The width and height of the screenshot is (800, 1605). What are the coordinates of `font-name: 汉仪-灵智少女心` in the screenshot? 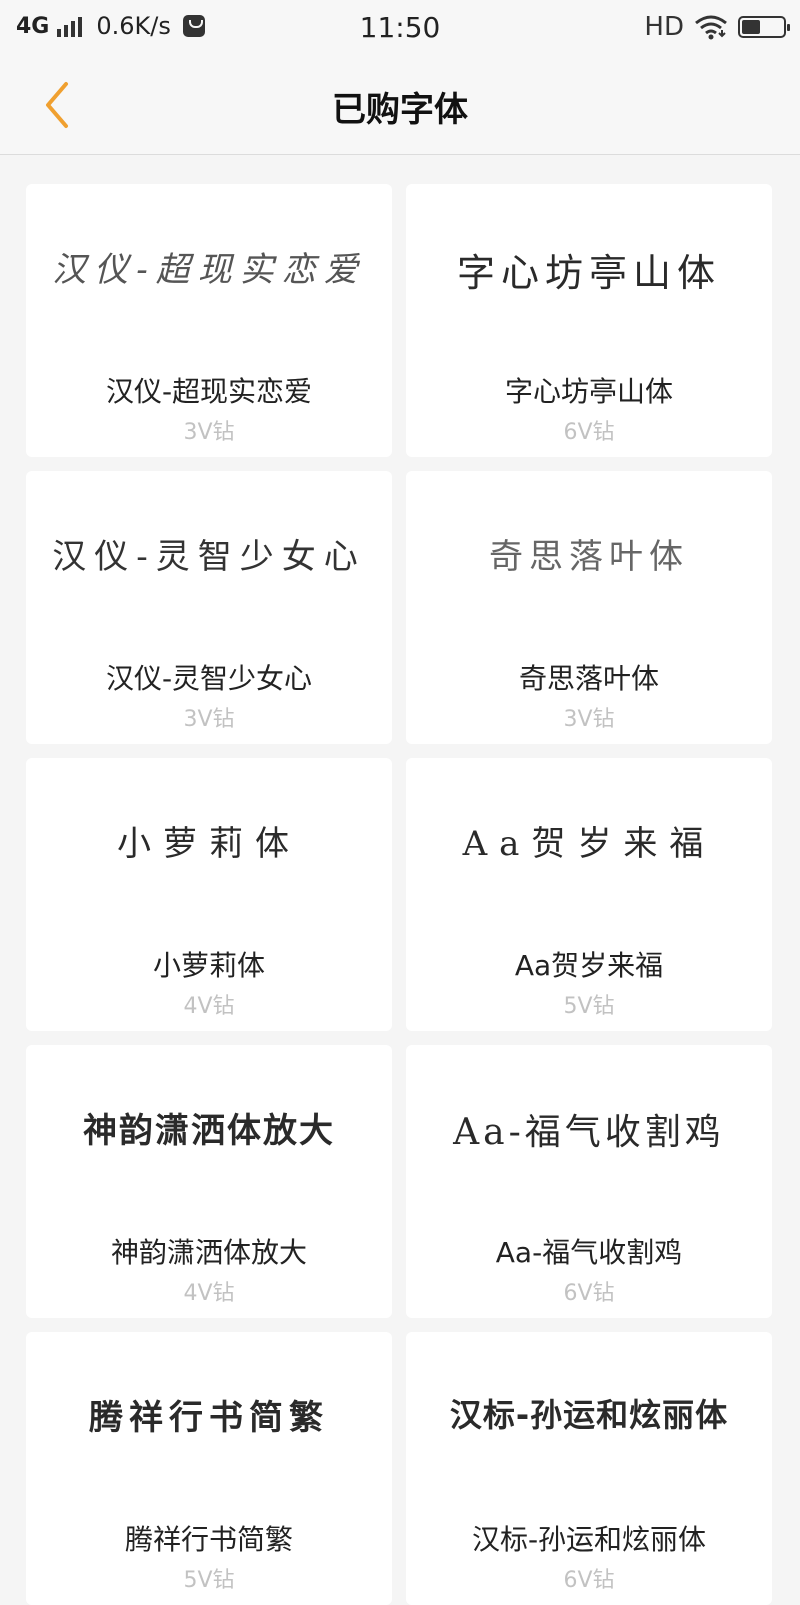 It's located at (209, 678).